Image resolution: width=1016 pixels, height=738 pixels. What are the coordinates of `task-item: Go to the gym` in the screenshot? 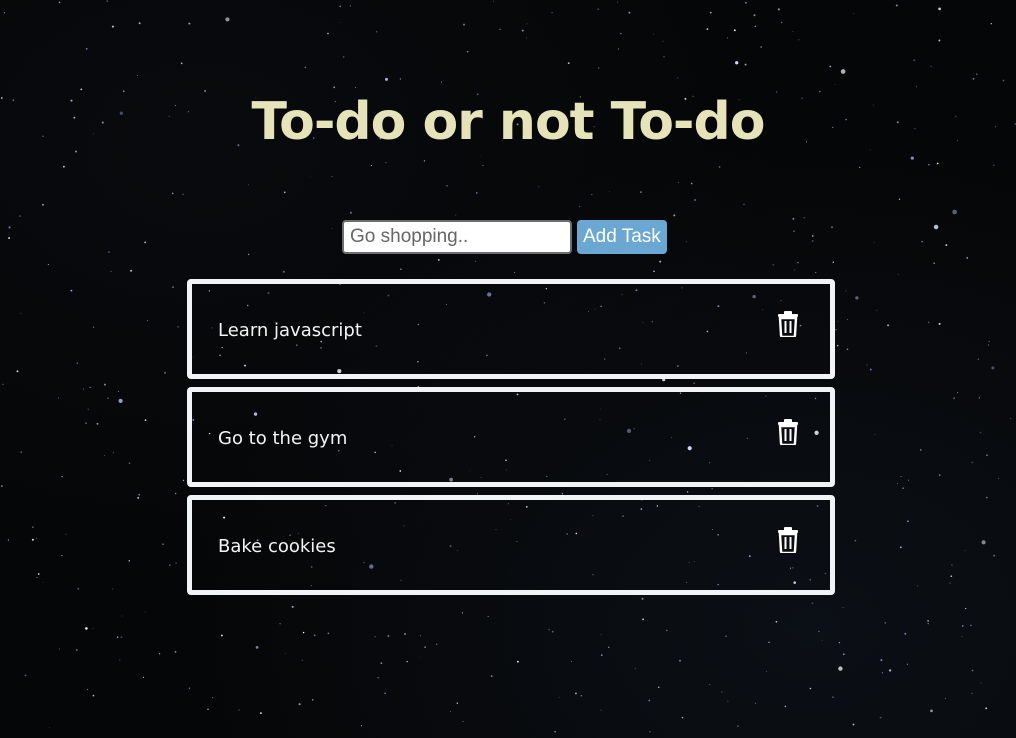 It's located at (511, 437).